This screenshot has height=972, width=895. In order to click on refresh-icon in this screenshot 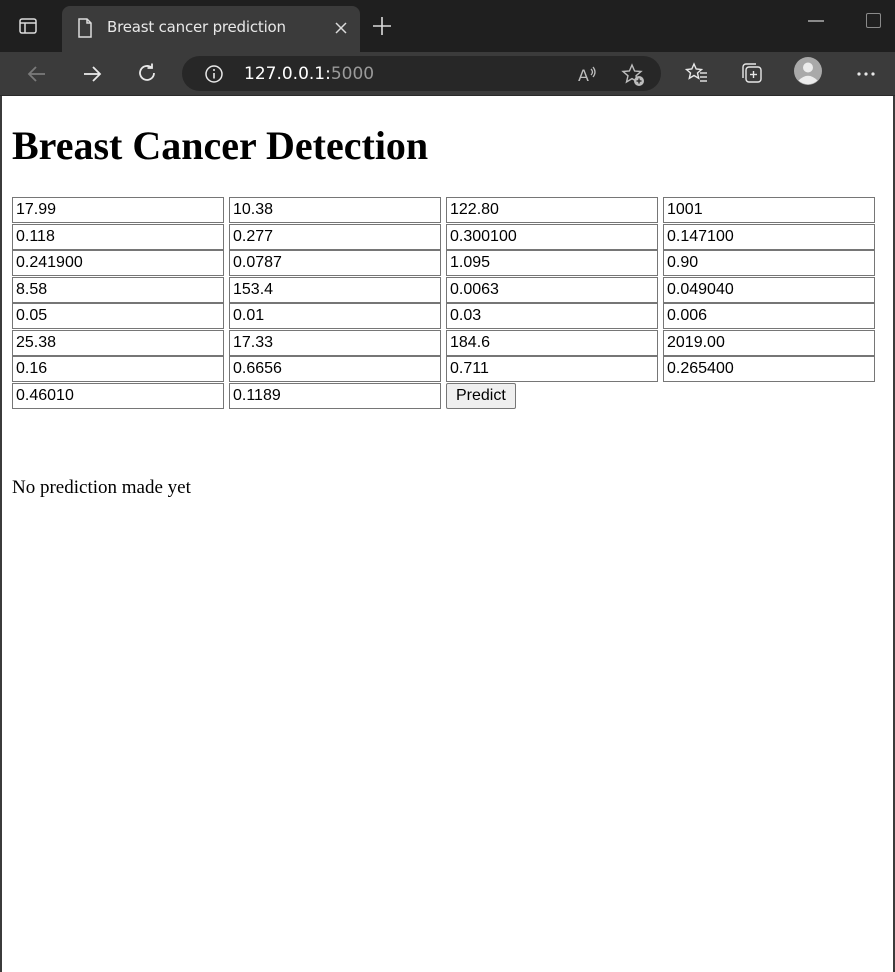, I will do `click(147, 73)`.